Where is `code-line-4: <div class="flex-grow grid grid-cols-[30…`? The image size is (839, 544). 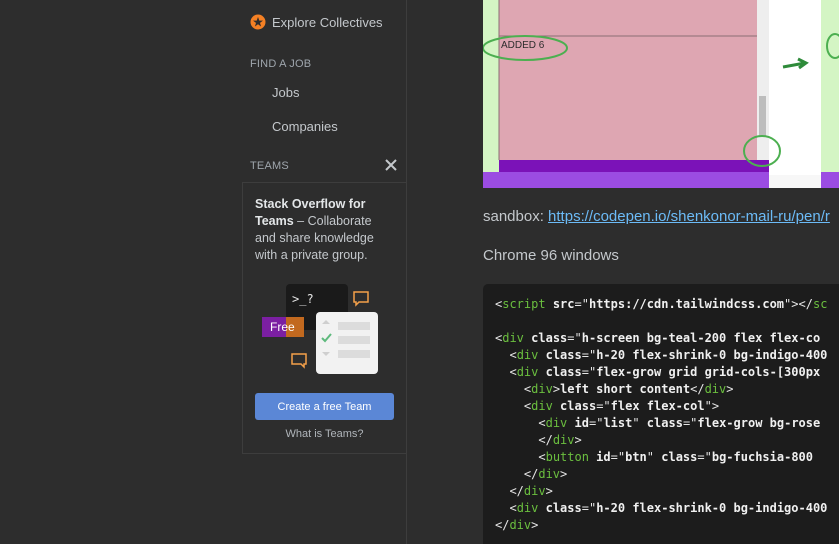 code-line-4: <div class="flex-grow grid grid-cols-[30… is located at coordinates (665, 372).